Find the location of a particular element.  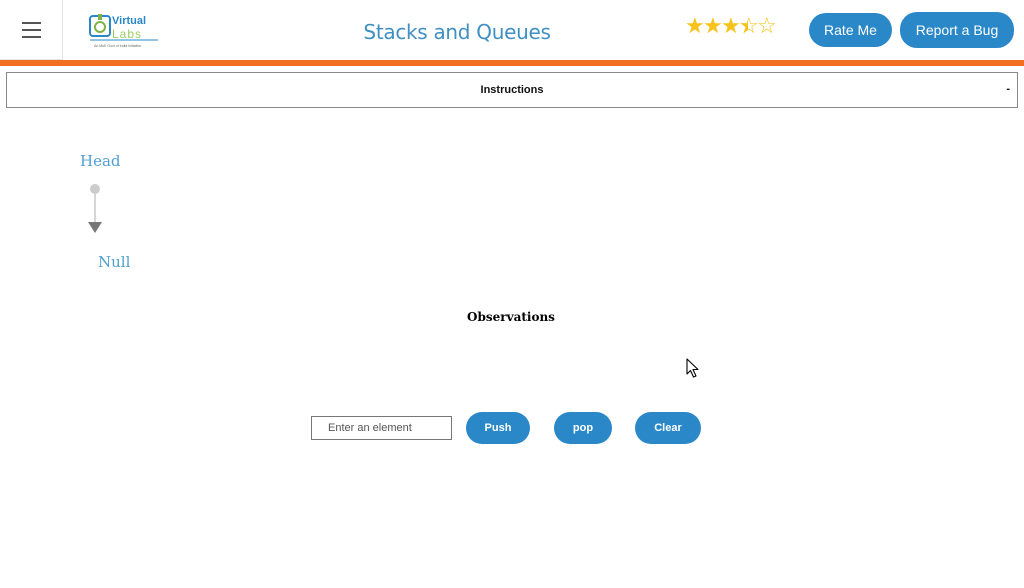

push-button: Push is located at coordinates (498, 428).